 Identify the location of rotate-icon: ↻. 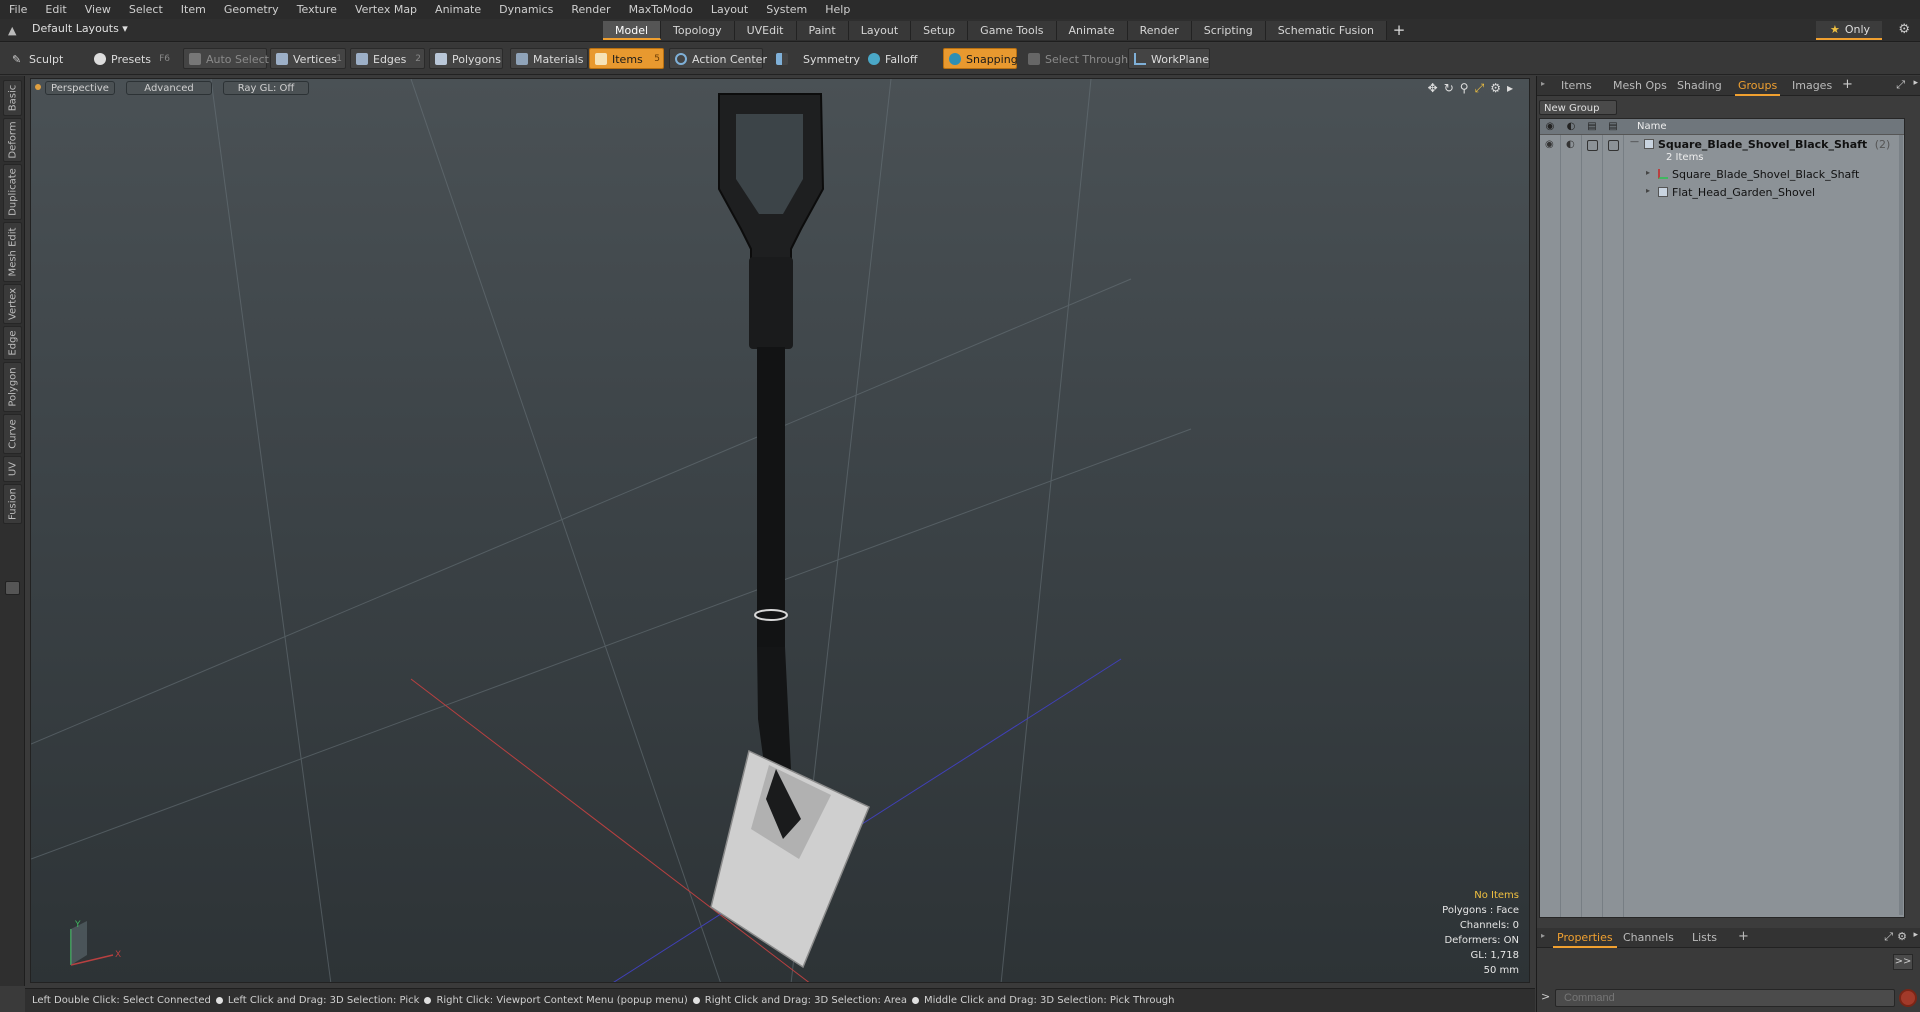
(1449, 88).